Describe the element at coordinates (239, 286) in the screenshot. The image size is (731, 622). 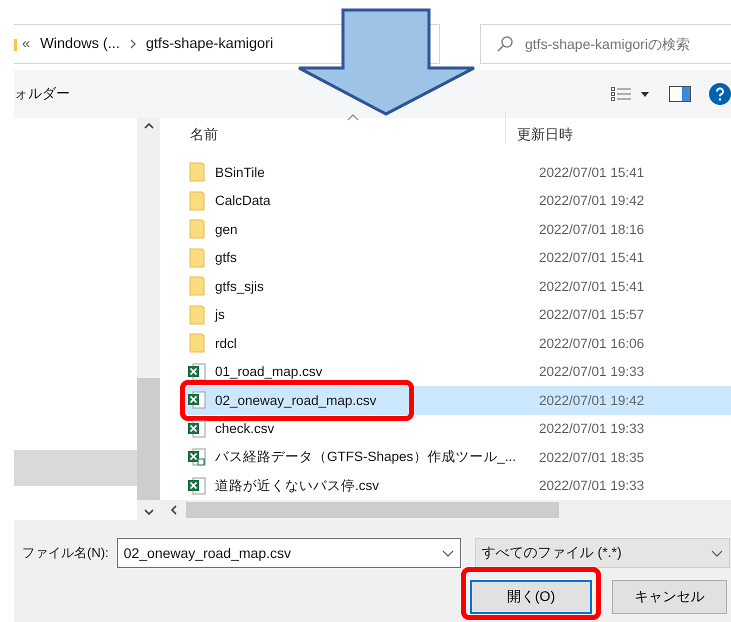
I see `file-name: gtfs_sjis` at that location.